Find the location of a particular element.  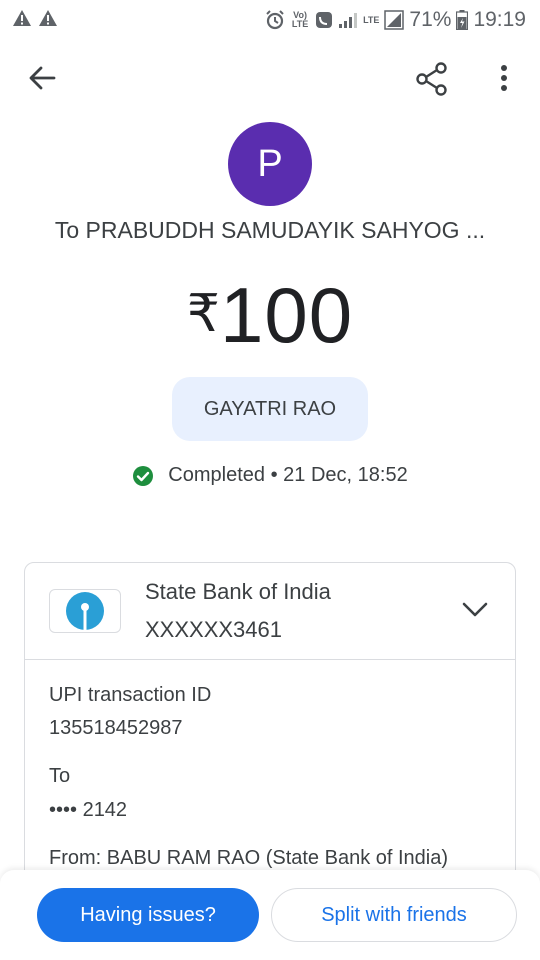

txn-id-value: 135518452987 is located at coordinates (116, 728).